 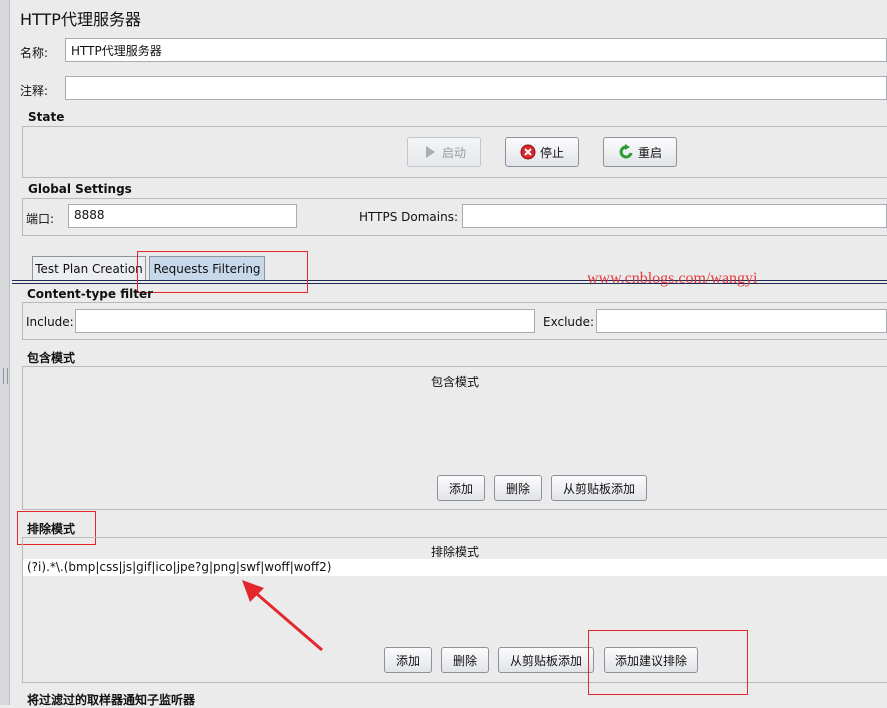 What do you see at coordinates (408, 660) in the screenshot?
I see `exclude-add-button: 添加` at bounding box center [408, 660].